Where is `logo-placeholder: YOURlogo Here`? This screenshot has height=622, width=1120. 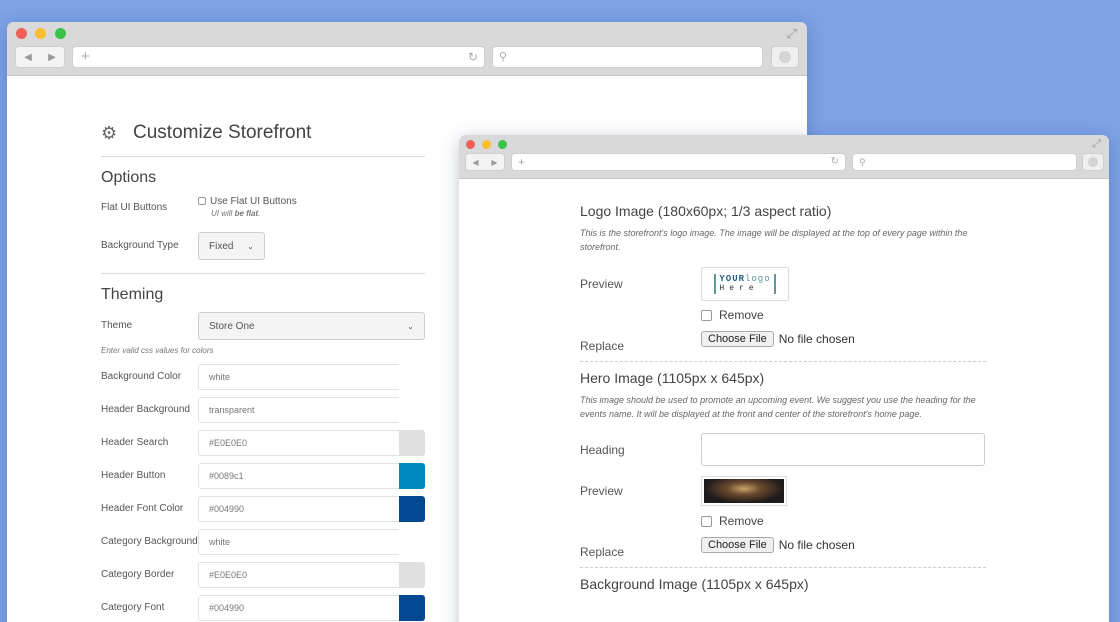
logo-placeholder: YOURlogo Here is located at coordinates (745, 284).